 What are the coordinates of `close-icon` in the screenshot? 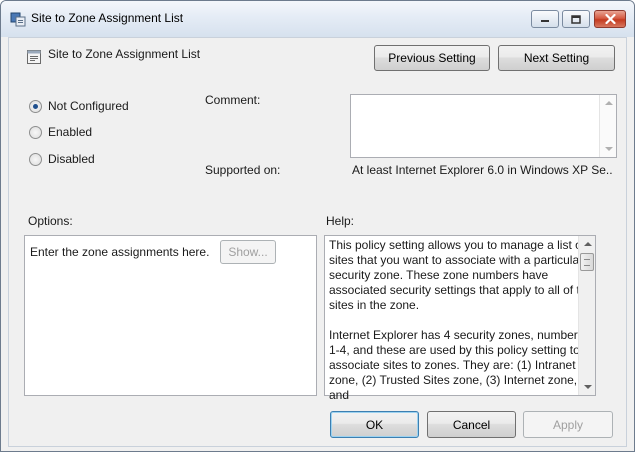 It's located at (610, 19).